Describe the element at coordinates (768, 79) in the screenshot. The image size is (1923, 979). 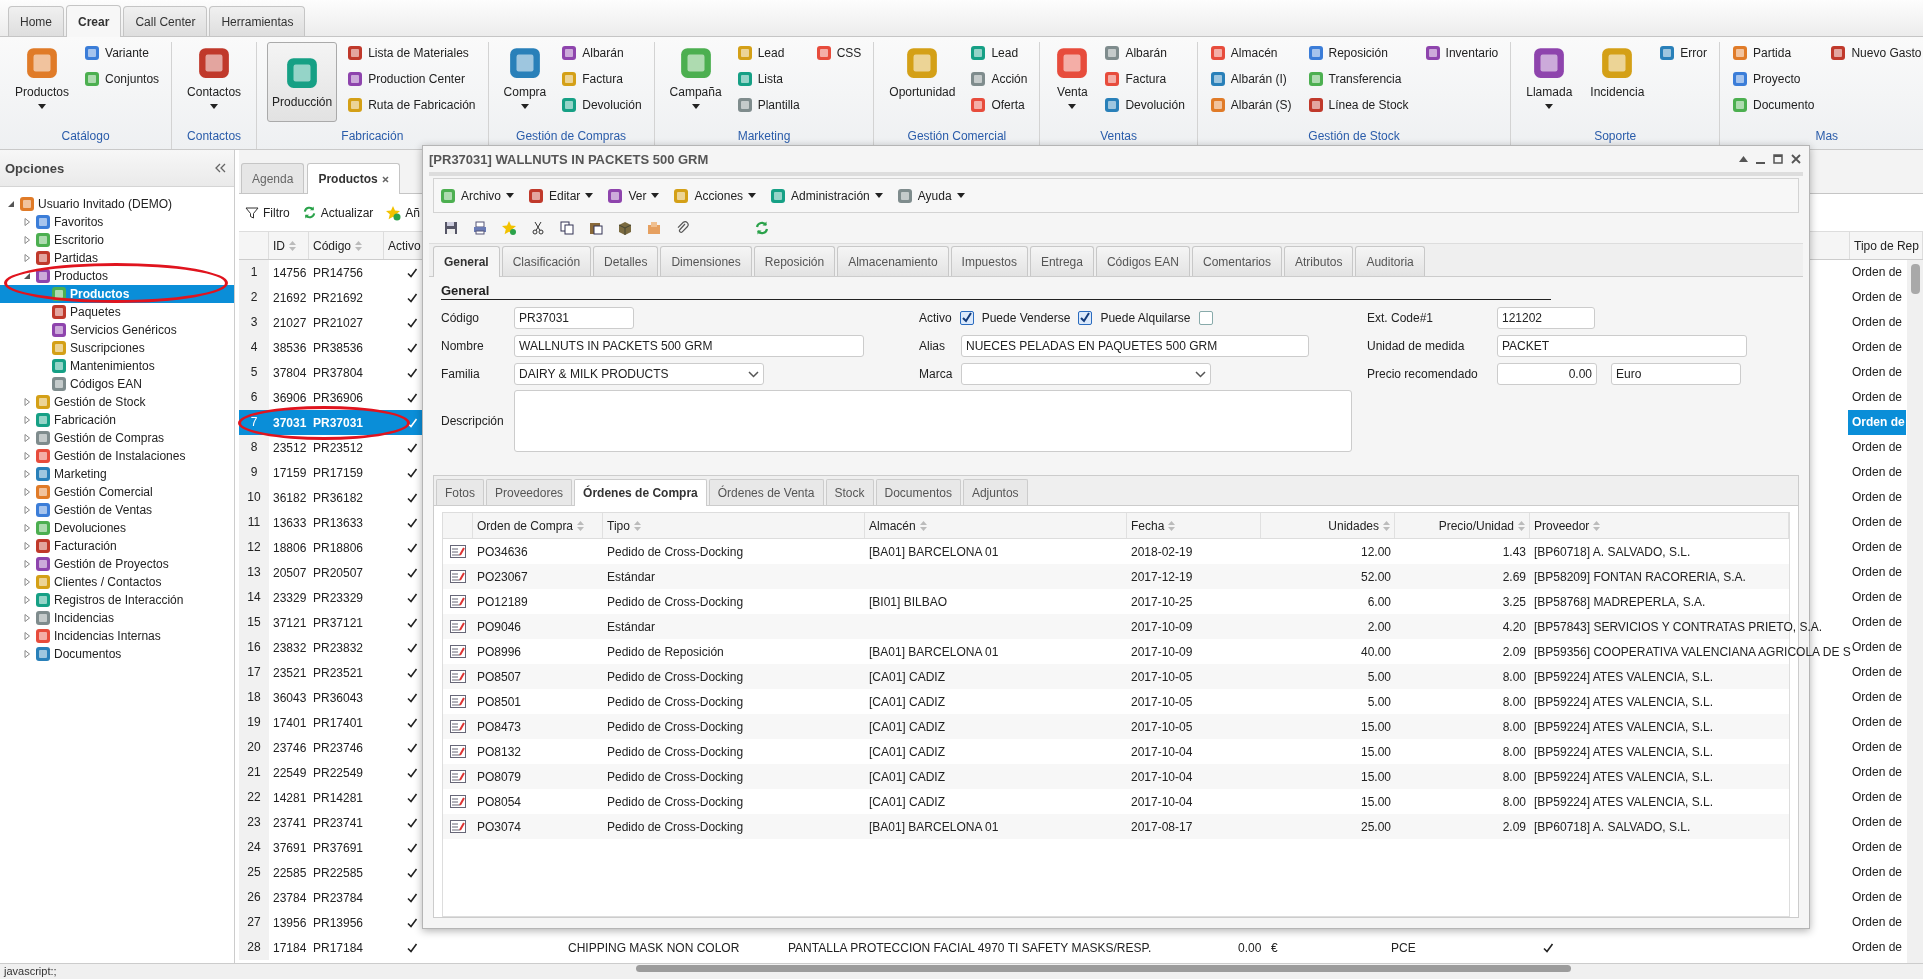
I see `ribbon-button: Lista` at that location.